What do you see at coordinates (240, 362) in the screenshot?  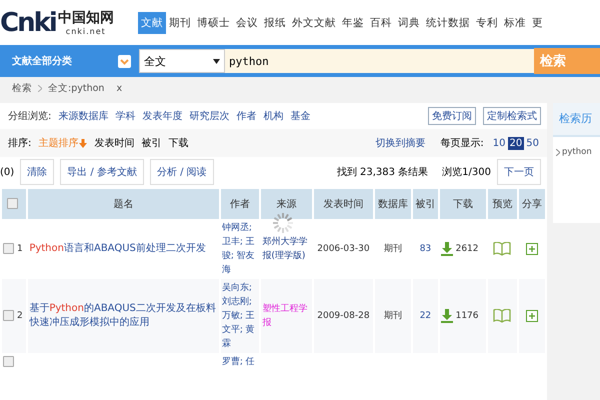 I see `author-list: 罗曹; 任` at bounding box center [240, 362].